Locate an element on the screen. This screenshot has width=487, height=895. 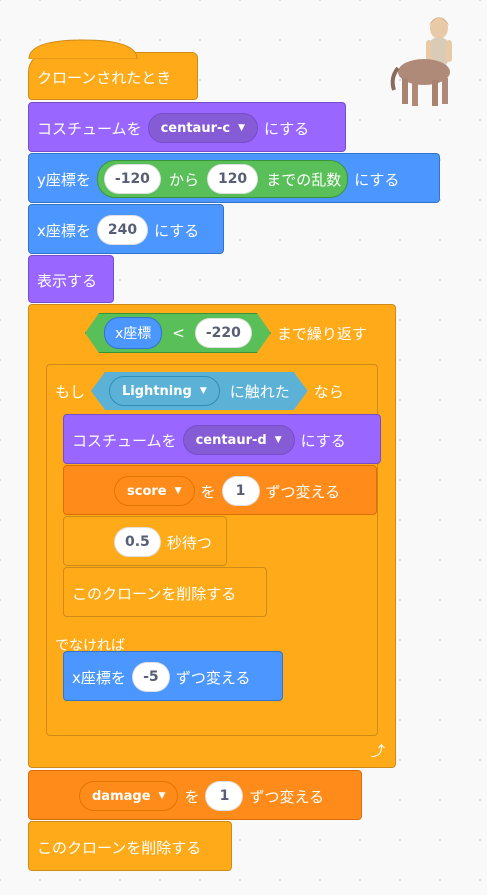
hat-label: クローンされたとき is located at coordinates (104, 77).